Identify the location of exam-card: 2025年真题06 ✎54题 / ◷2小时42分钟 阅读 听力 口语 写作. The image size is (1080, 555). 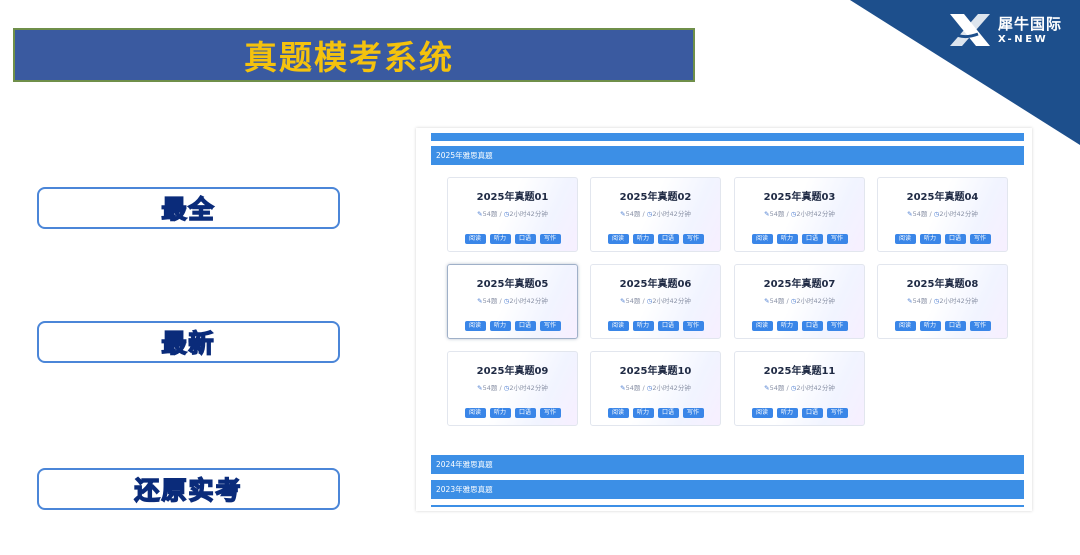
(655, 301).